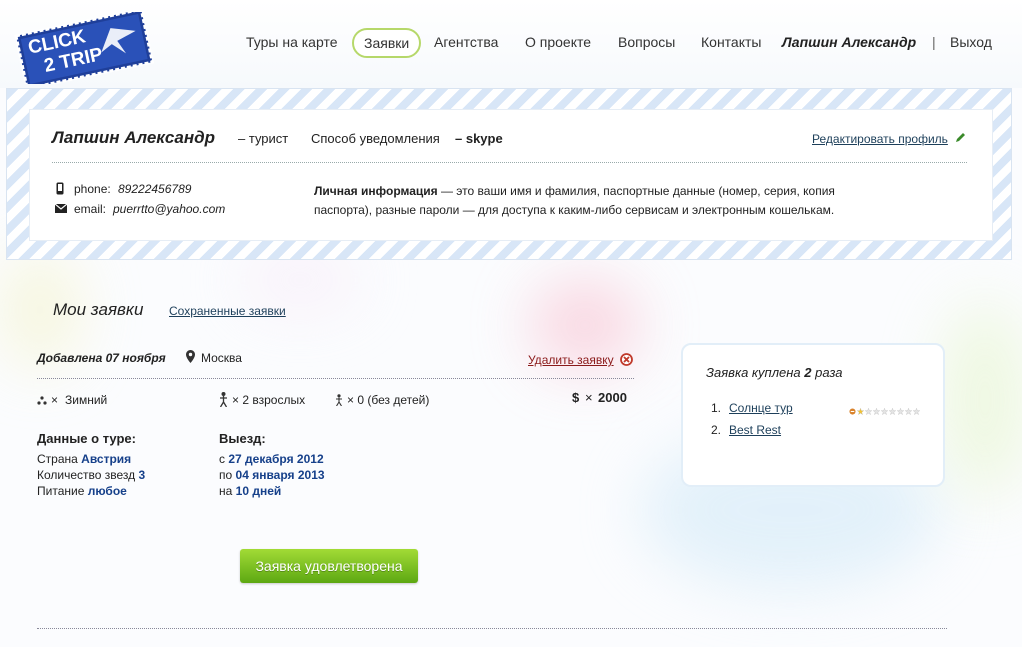  Describe the element at coordinates (263, 138) in the screenshot. I see `profile-role: – турист` at that location.